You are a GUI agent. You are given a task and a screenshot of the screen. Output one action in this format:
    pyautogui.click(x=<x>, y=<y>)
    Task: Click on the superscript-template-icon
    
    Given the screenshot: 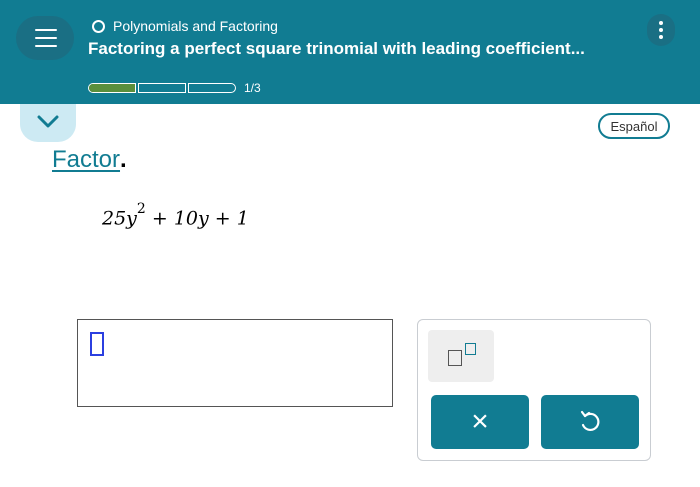 What is the action you would take?
    pyautogui.click(x=455, y=358)
    